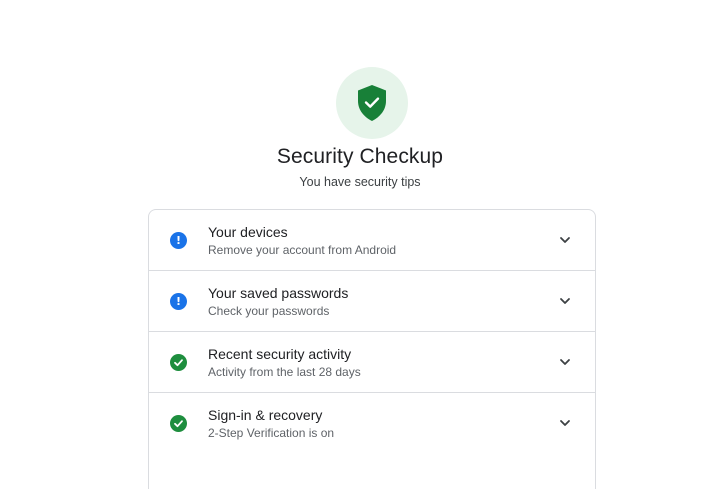 This screenshot has height=489, width=720. Describe the element at coordinates (248, 232) in the screenshot. I see `item-title: Your devices` at that location.